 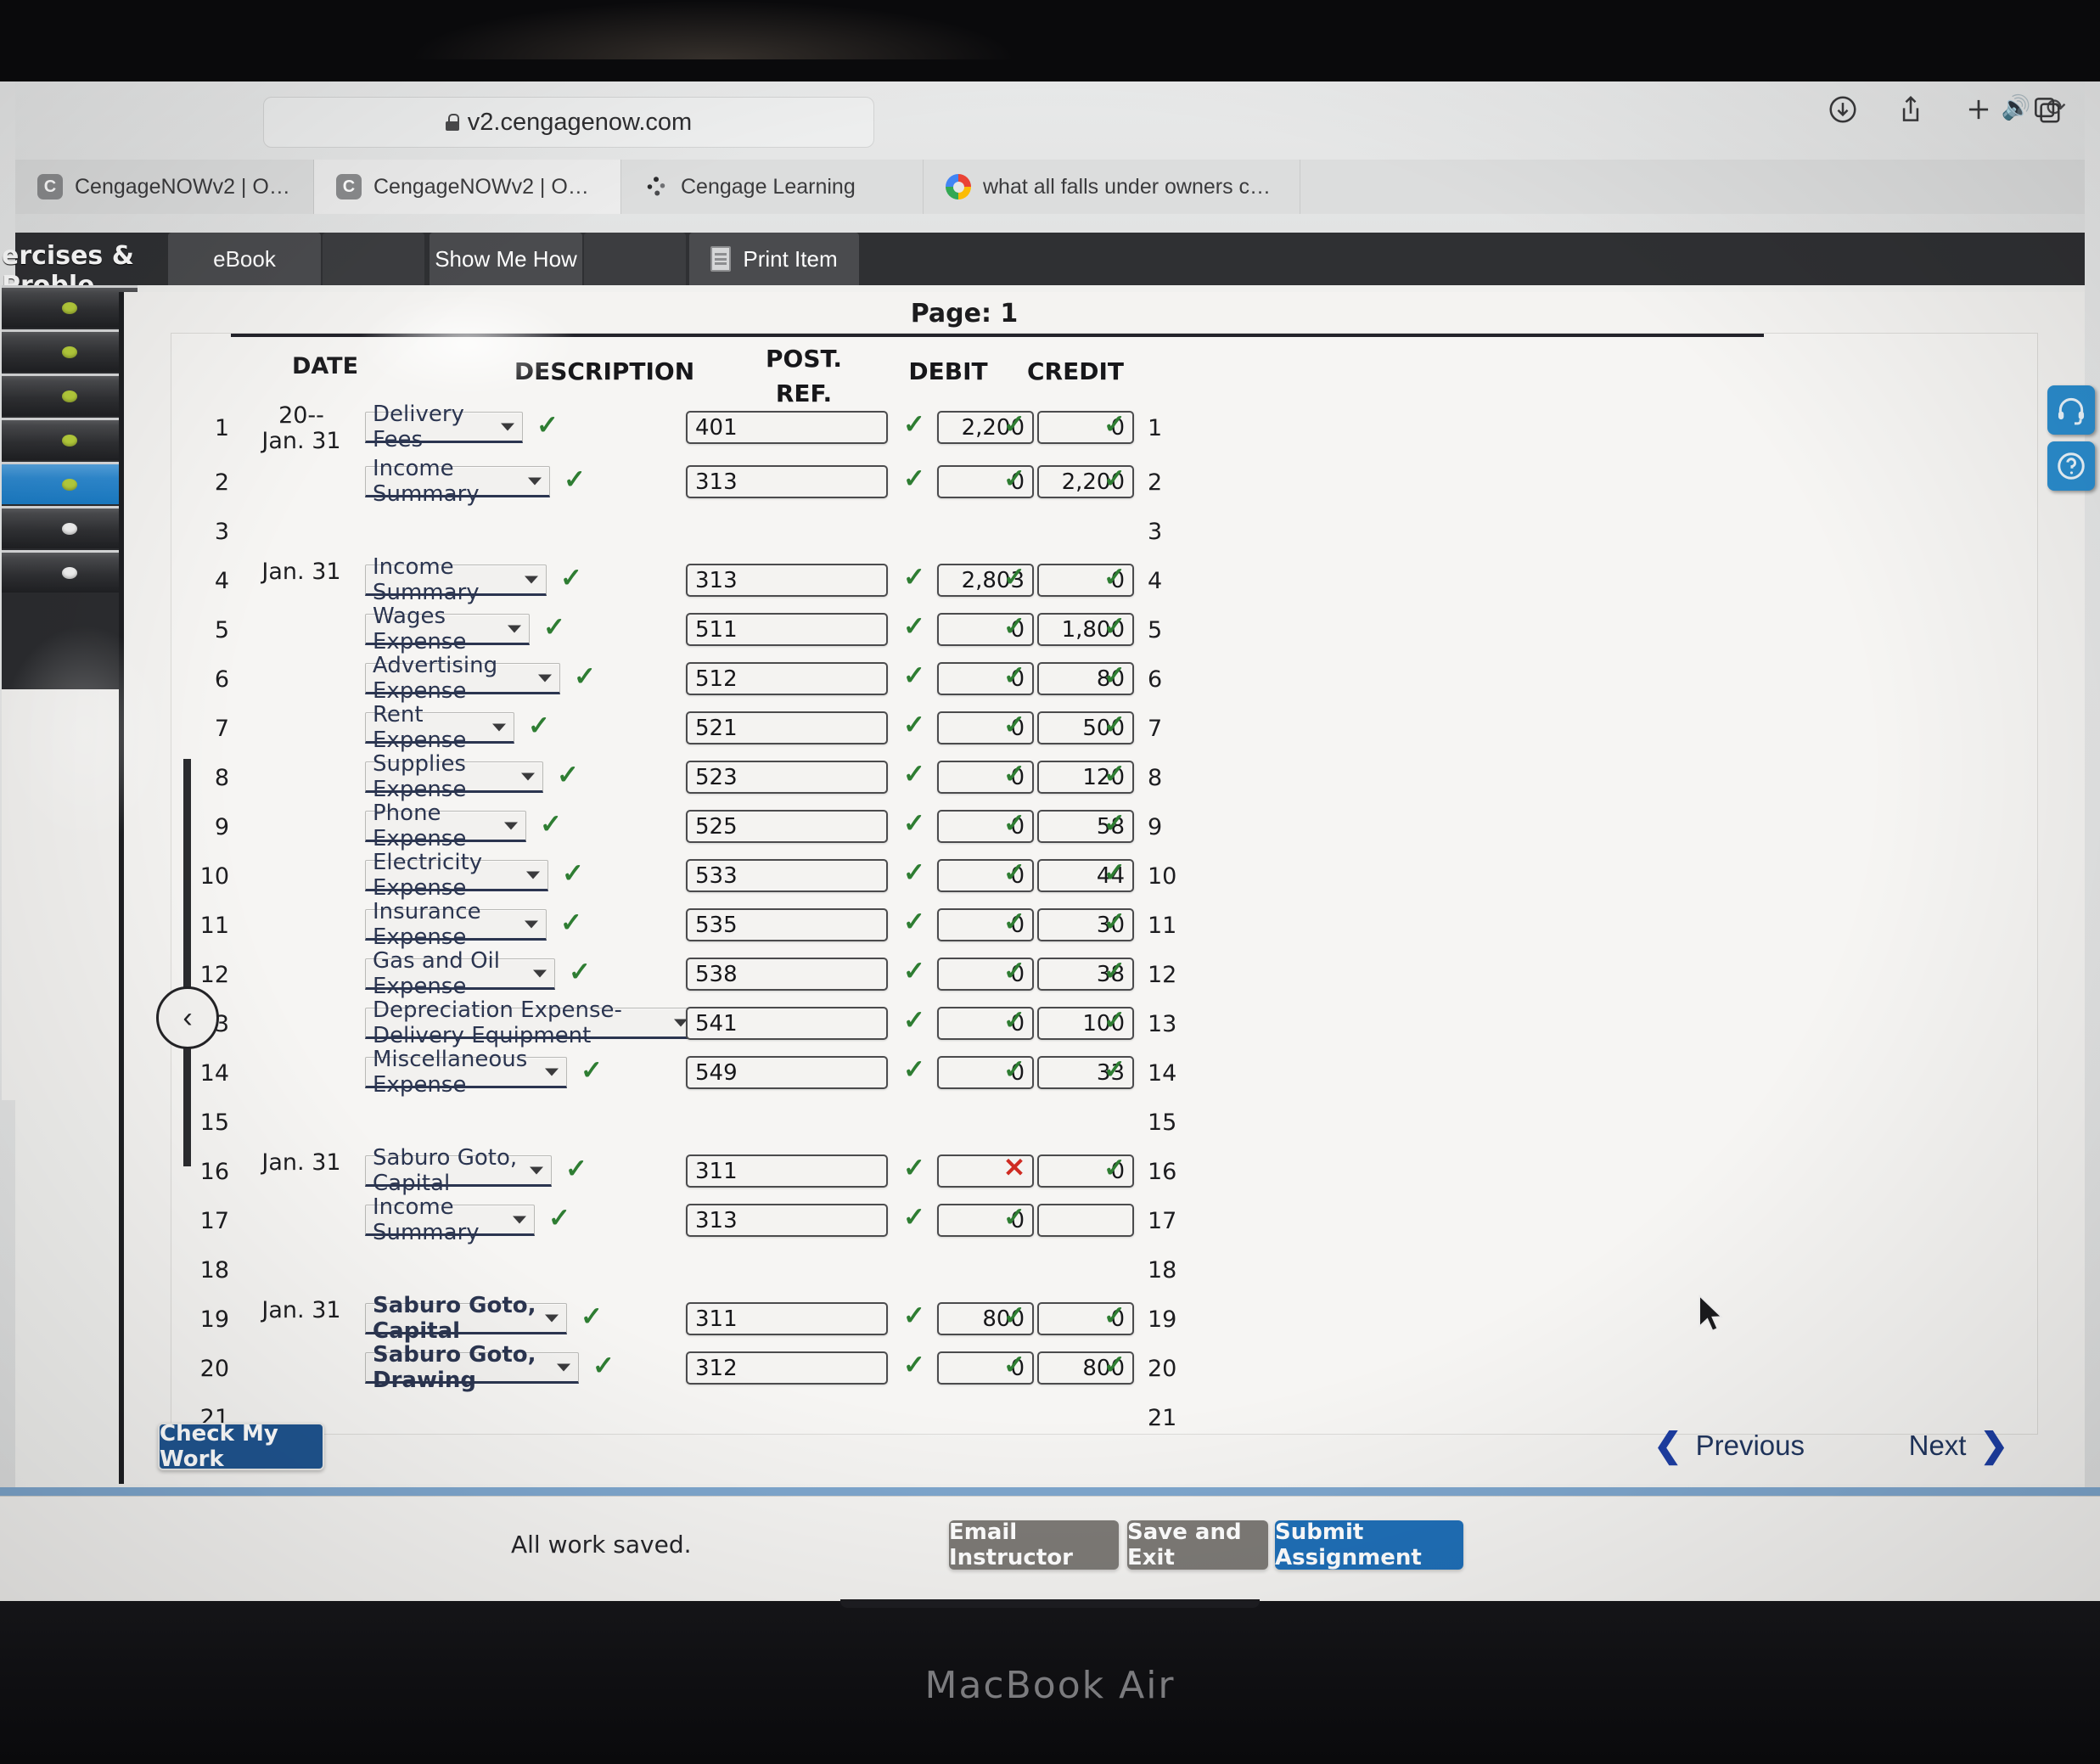 What do you see at coordinates (1197, 1545) in the screenshot?
I see `save-and-exit-button: Save and Exit` at bounding box center [1197, 1545].